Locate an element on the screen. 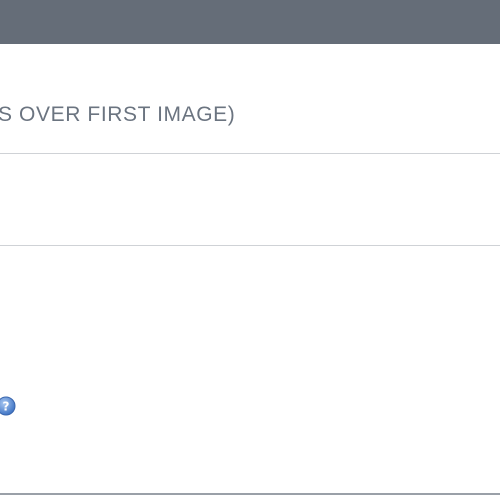 The image size is (500, 500). section-heading: S OVER FIRST IMAGE) is located at coordinates (118, 114).